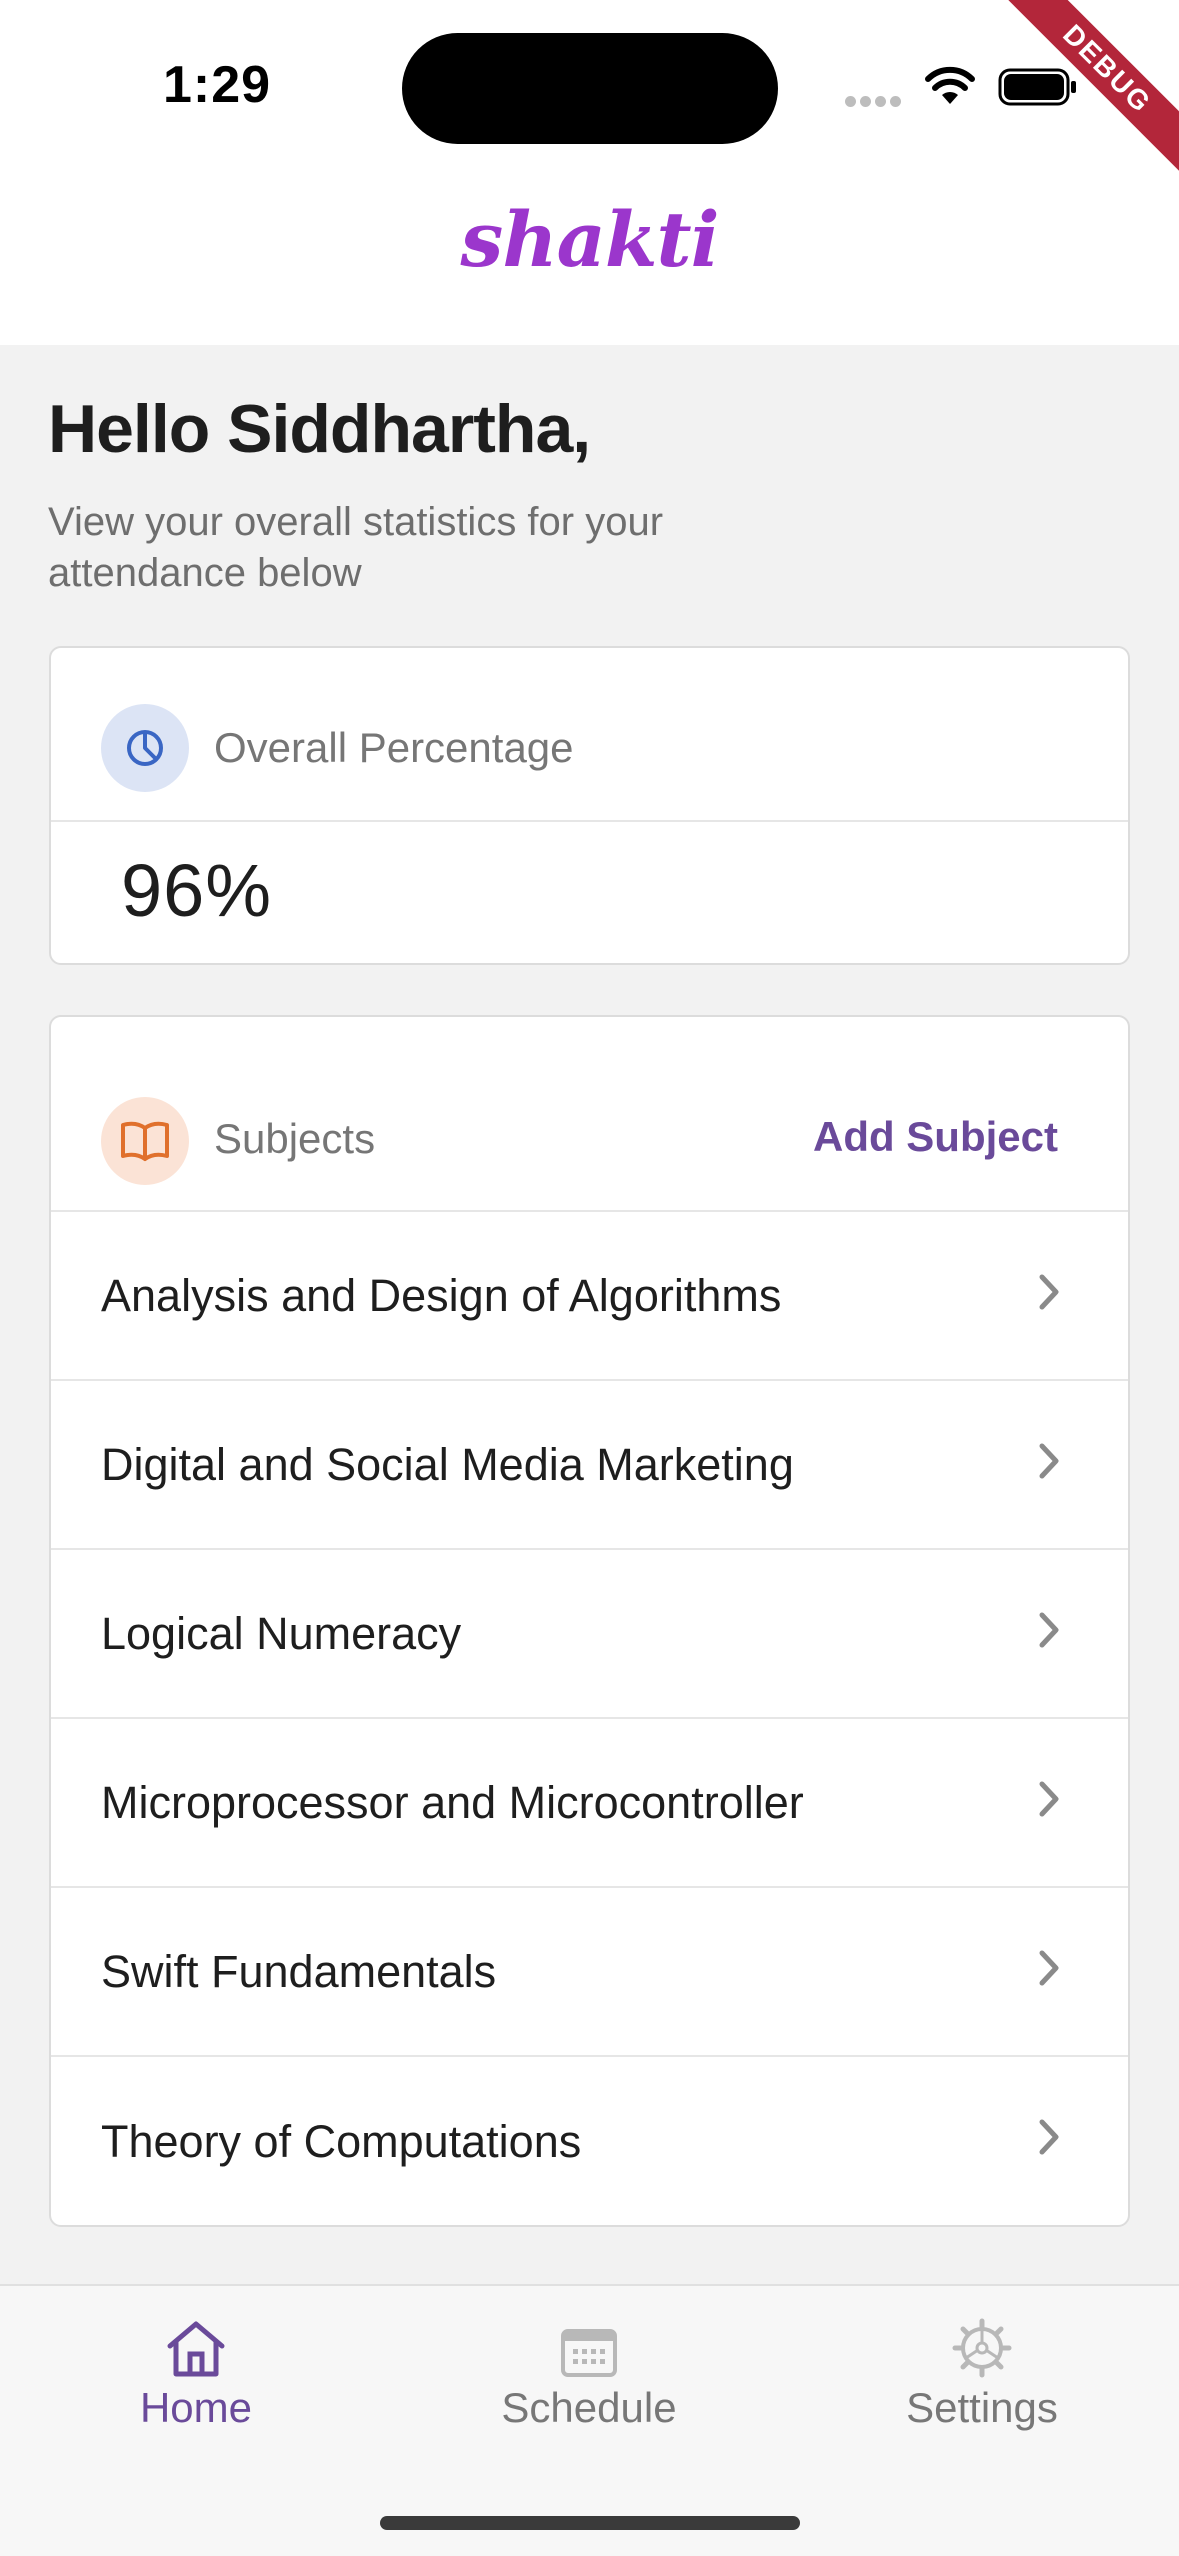 Image resolution: width=1179 pixels, height=2556 pixels. I want to click on subject-row: Digital and Social Media Marketing, so click(589, 1465).